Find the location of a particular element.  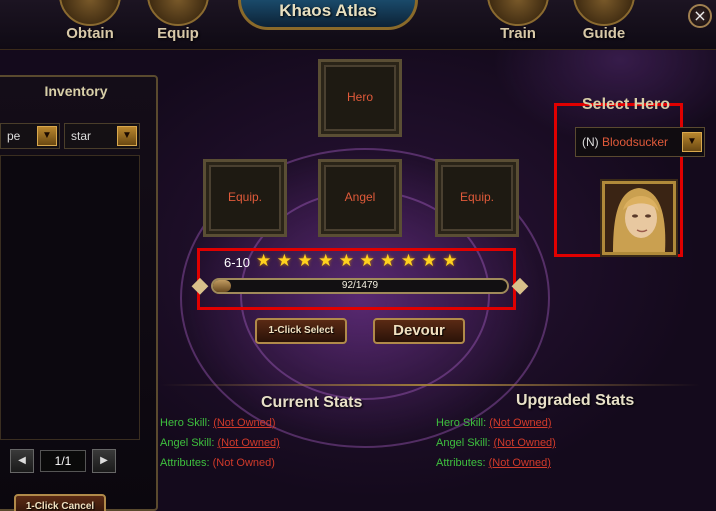

upgraded-hero-skill: Hero Skill: (Not Owned) is located at coordinates (494, 423).